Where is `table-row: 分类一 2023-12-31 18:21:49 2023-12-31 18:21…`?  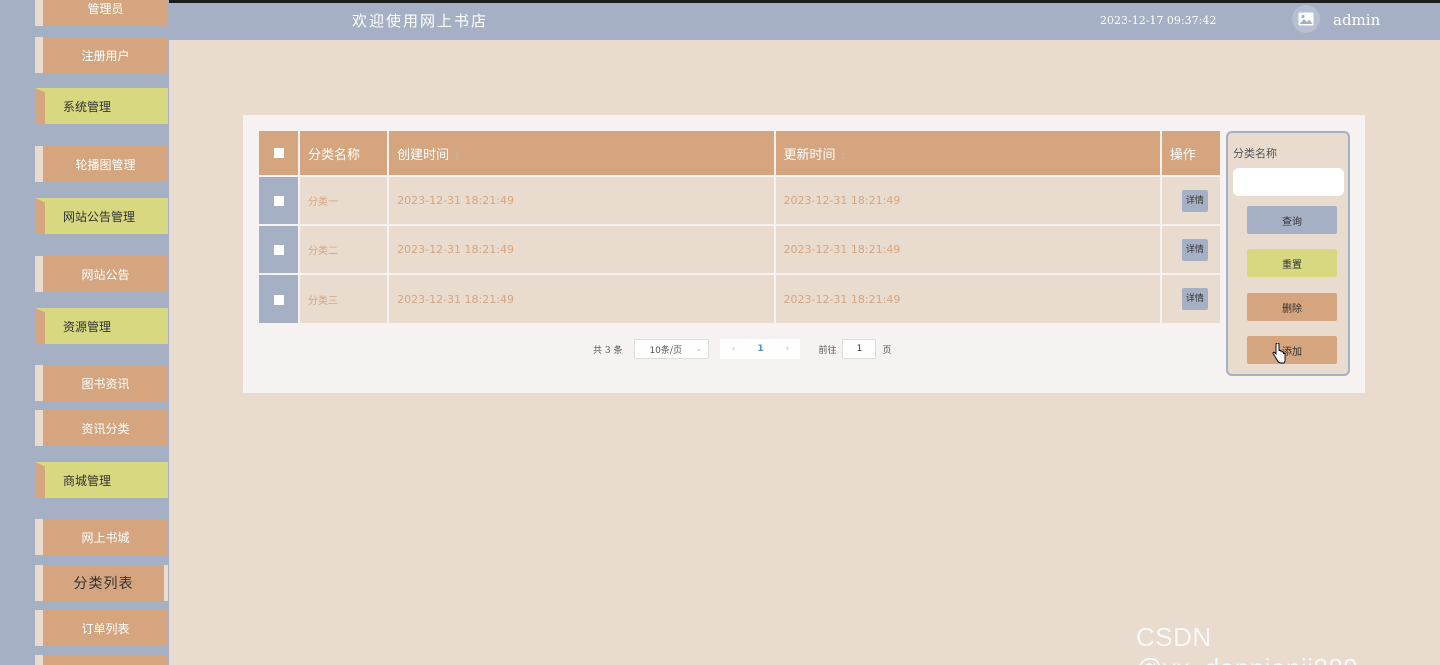 table-row: 分类一 2023-12-31 18:21:49 2023-12-31 18:21… is located at coordinates (741, 200).